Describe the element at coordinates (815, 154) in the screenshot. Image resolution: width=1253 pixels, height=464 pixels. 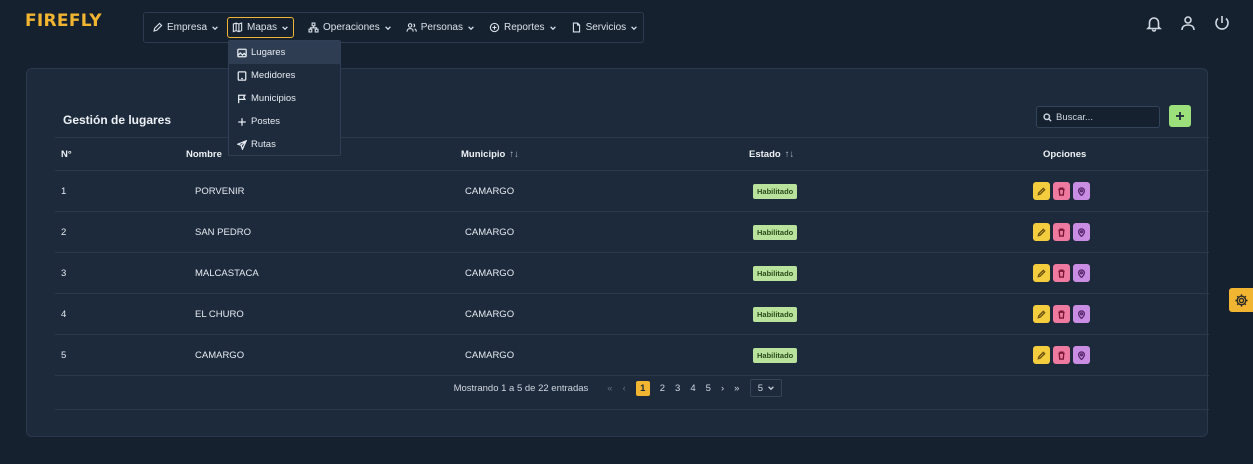
I see `column-header-estado: Estado ↑↓` at that location.